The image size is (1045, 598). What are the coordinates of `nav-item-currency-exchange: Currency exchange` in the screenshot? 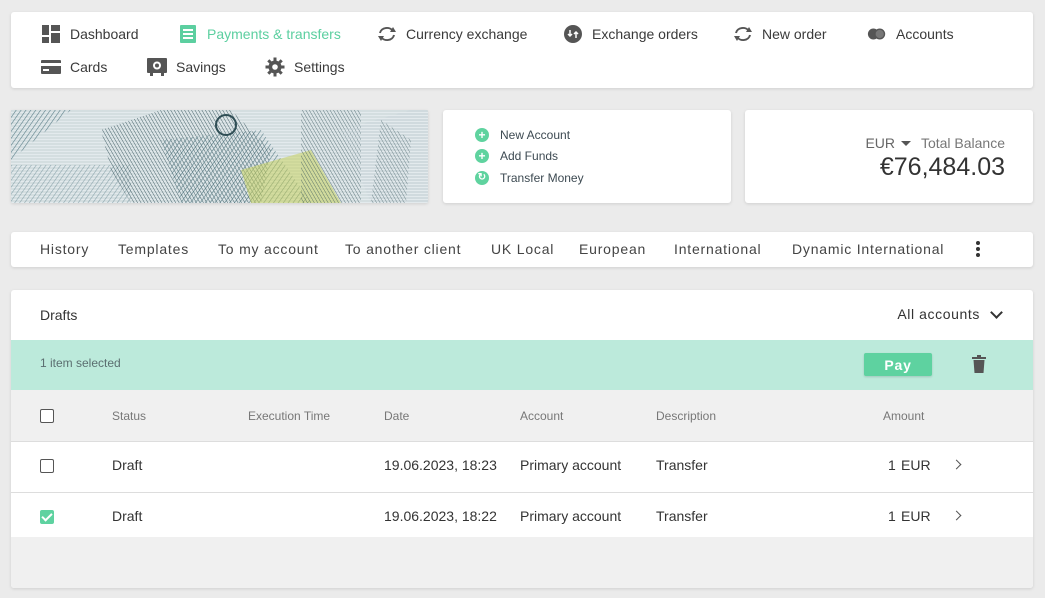 It's located at (452, 34).